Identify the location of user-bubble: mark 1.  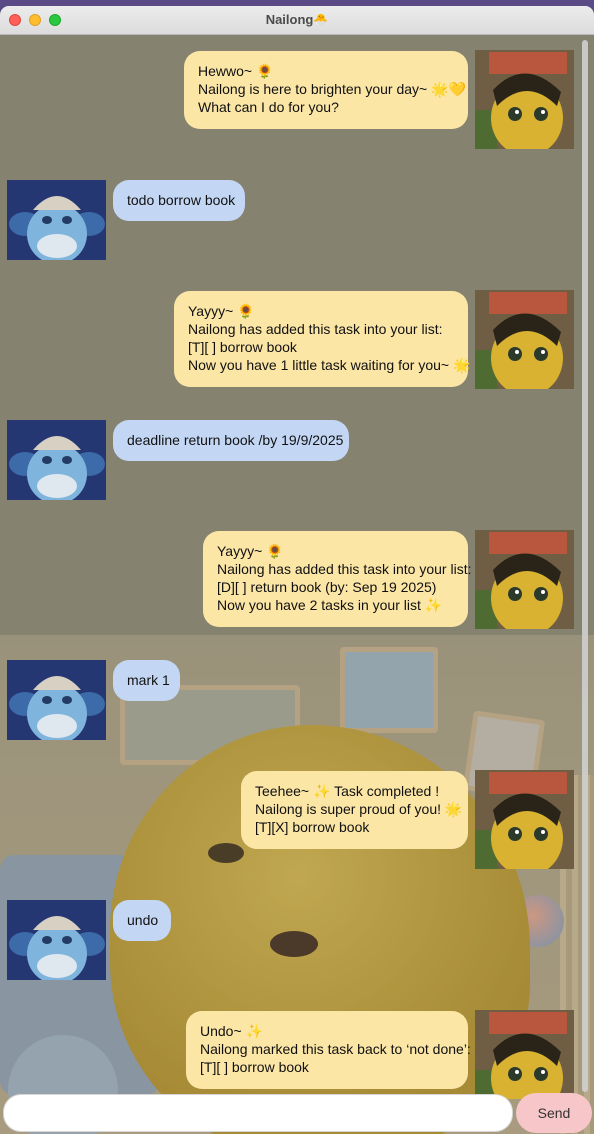
(146, 680).